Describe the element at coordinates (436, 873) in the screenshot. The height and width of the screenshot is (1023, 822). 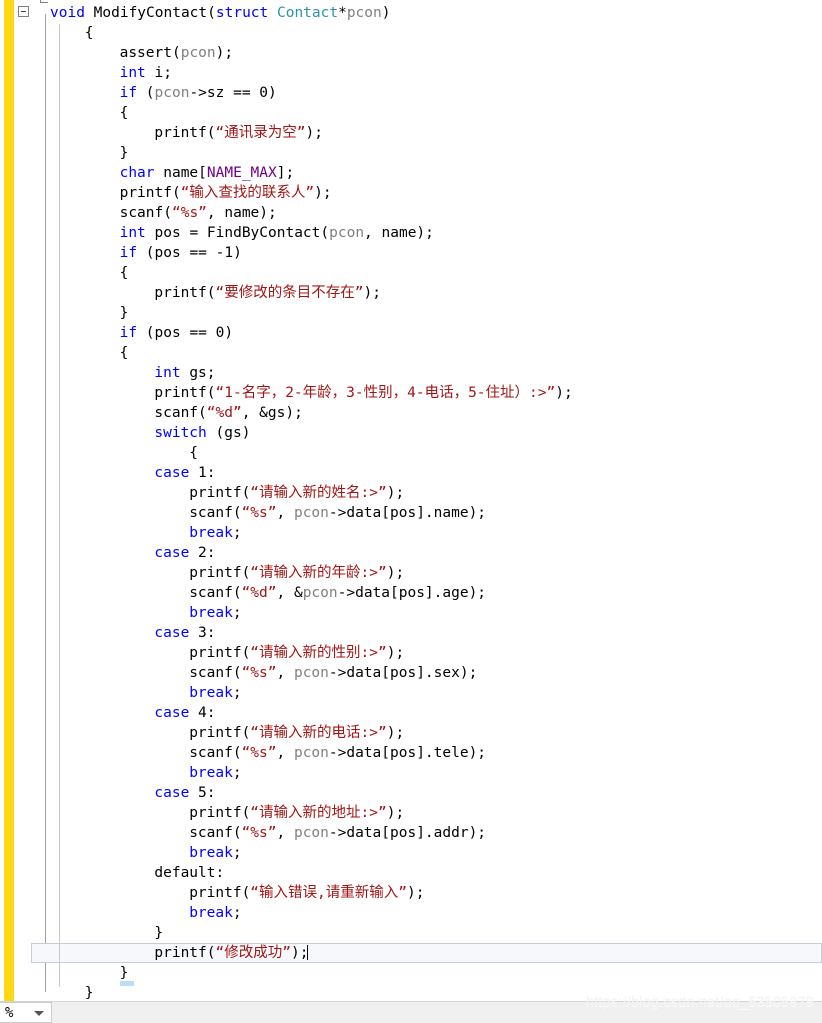
I see `code-line: default:` at that location.